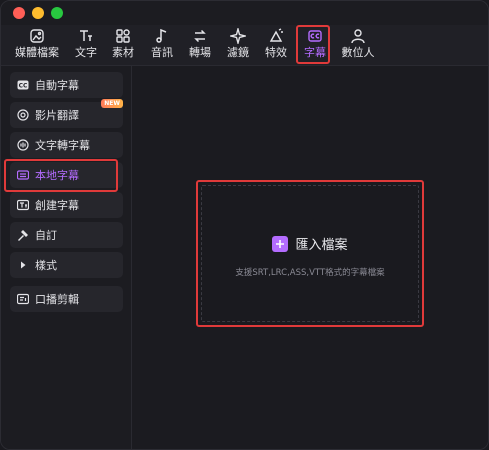 The height and width of the screenshot is (450, 489). I want to click on caret-right-icon, so click(23, 265).